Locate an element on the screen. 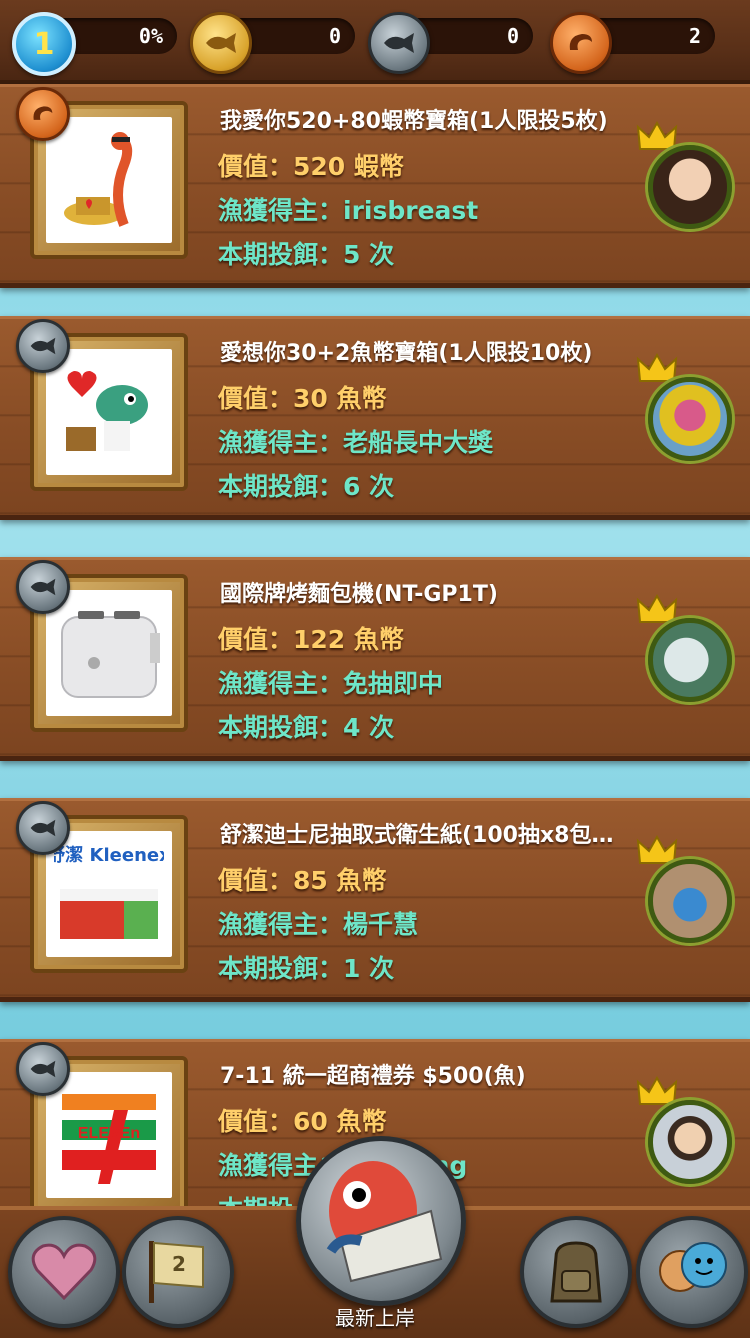 Image resolution: width=750 pixels, height=1338 pixels. prize-bait-count: 本期投餌：6 次 is located at coordinates (306, 486).